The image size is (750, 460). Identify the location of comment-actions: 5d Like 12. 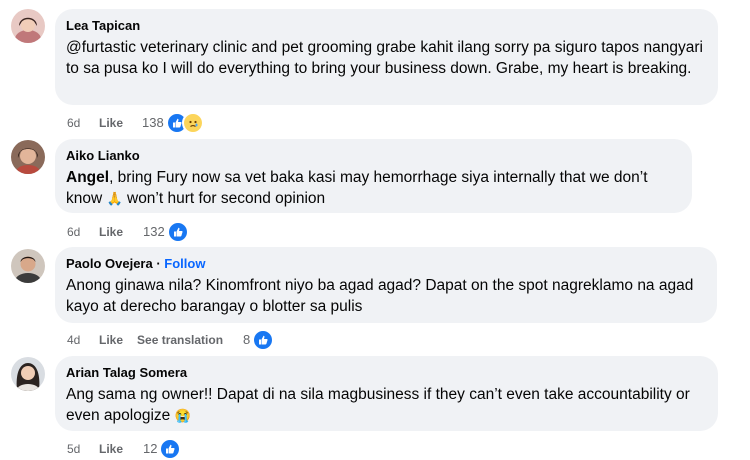
(124, 449).